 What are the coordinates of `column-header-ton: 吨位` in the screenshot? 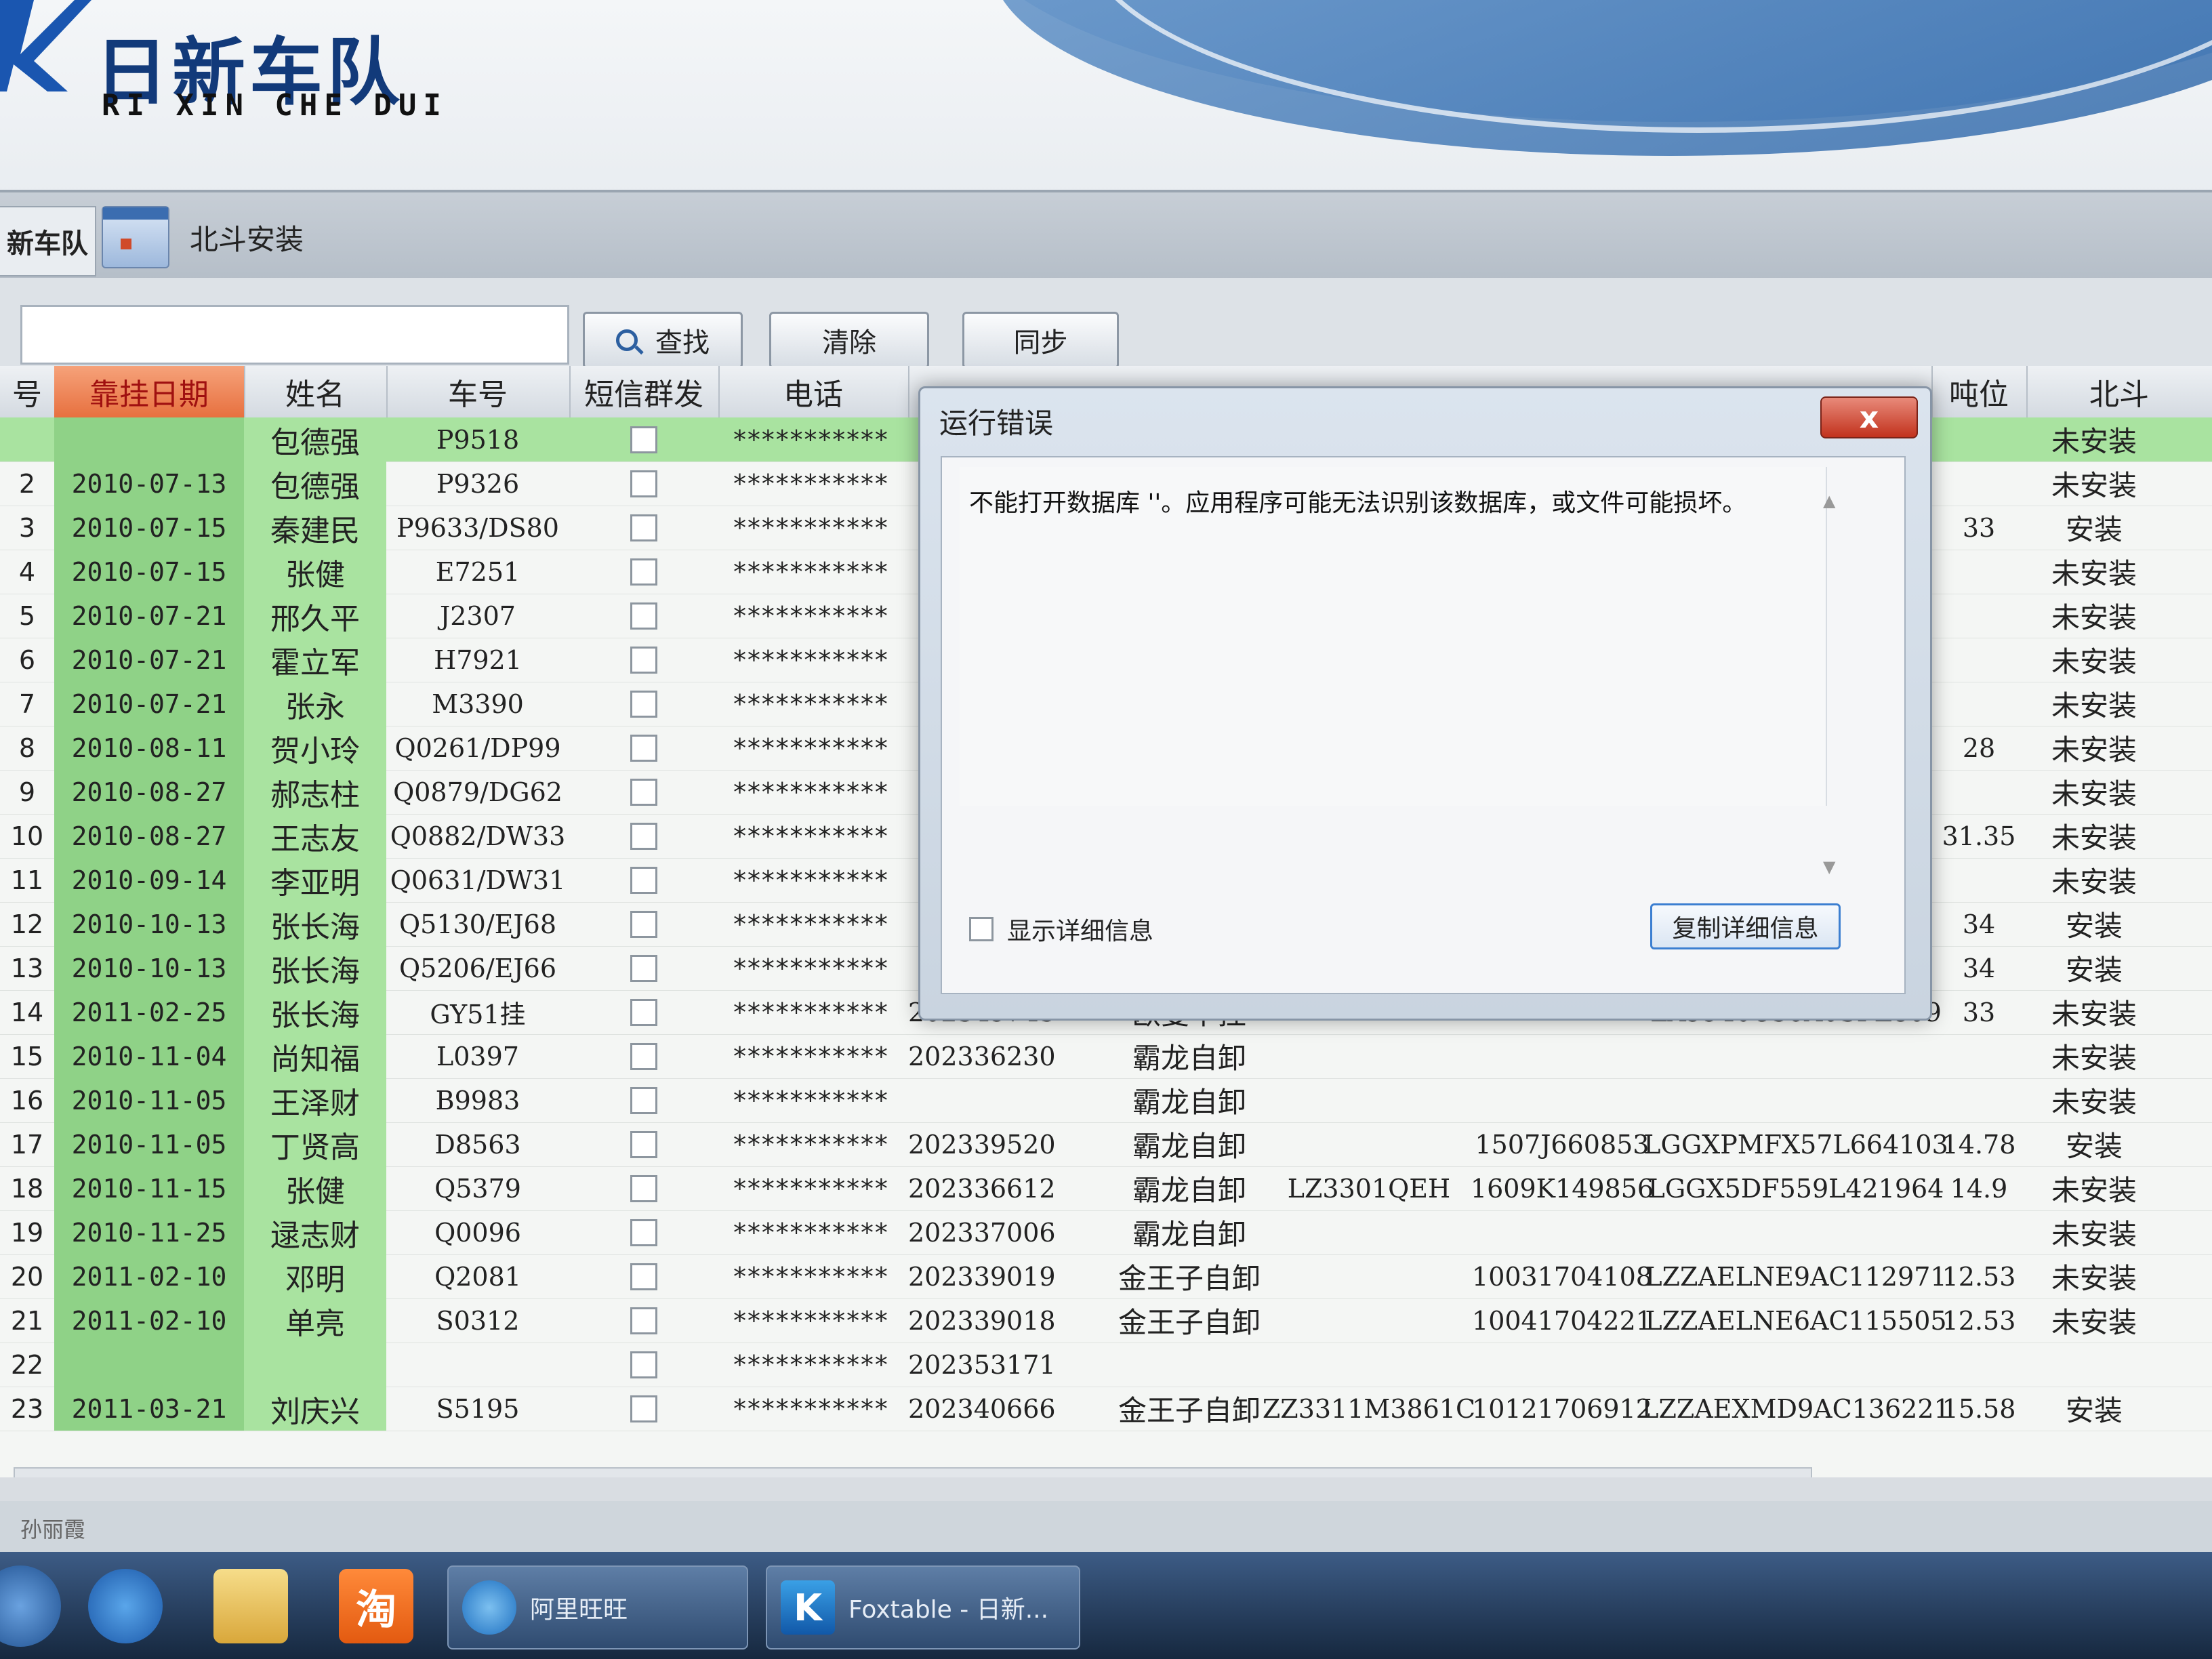 It's located at (1980, 391).